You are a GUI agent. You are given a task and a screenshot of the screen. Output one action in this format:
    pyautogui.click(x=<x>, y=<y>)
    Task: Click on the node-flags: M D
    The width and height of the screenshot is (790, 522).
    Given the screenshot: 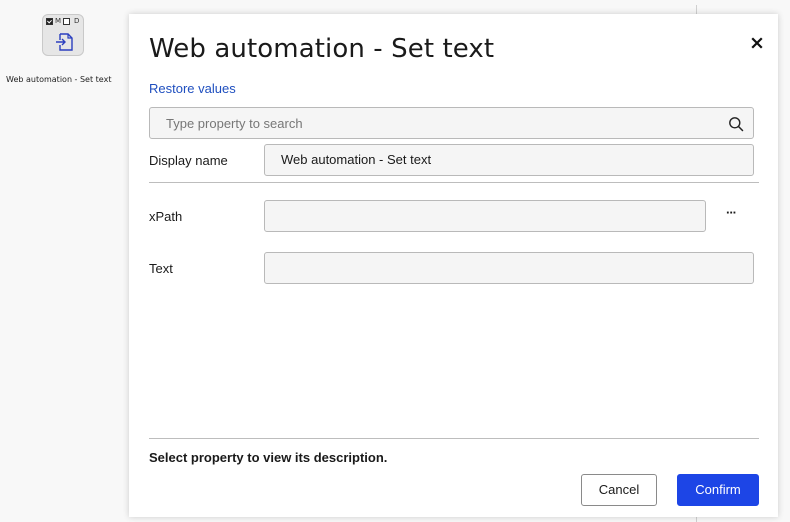 What is the action you would take?
    pyautogui.click(x=62, y=21)
    